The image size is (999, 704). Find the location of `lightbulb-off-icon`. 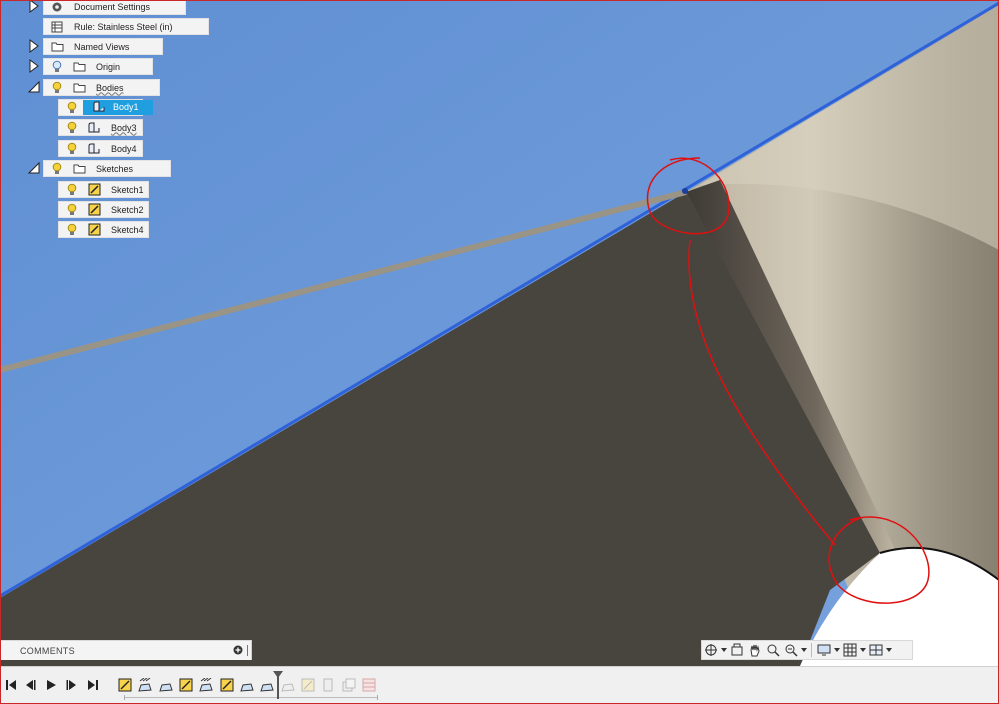

lightbulb-off-icon is located at coordinates (57, 67).